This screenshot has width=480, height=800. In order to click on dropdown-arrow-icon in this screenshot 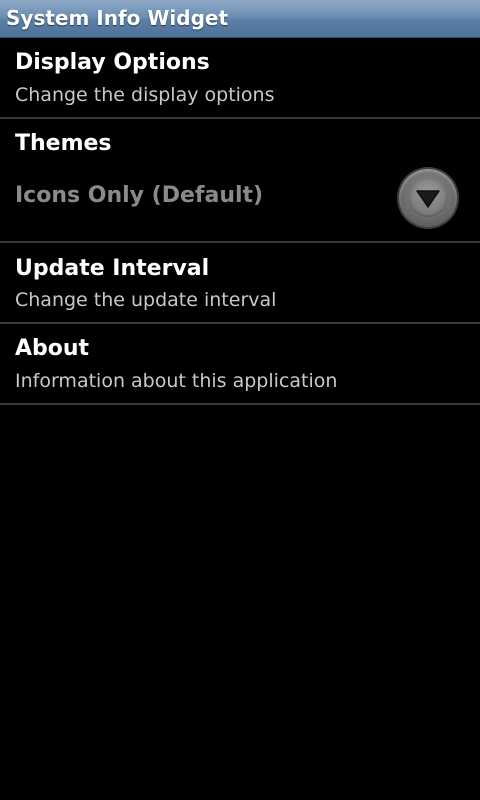, I will do `click(428, 198)`.